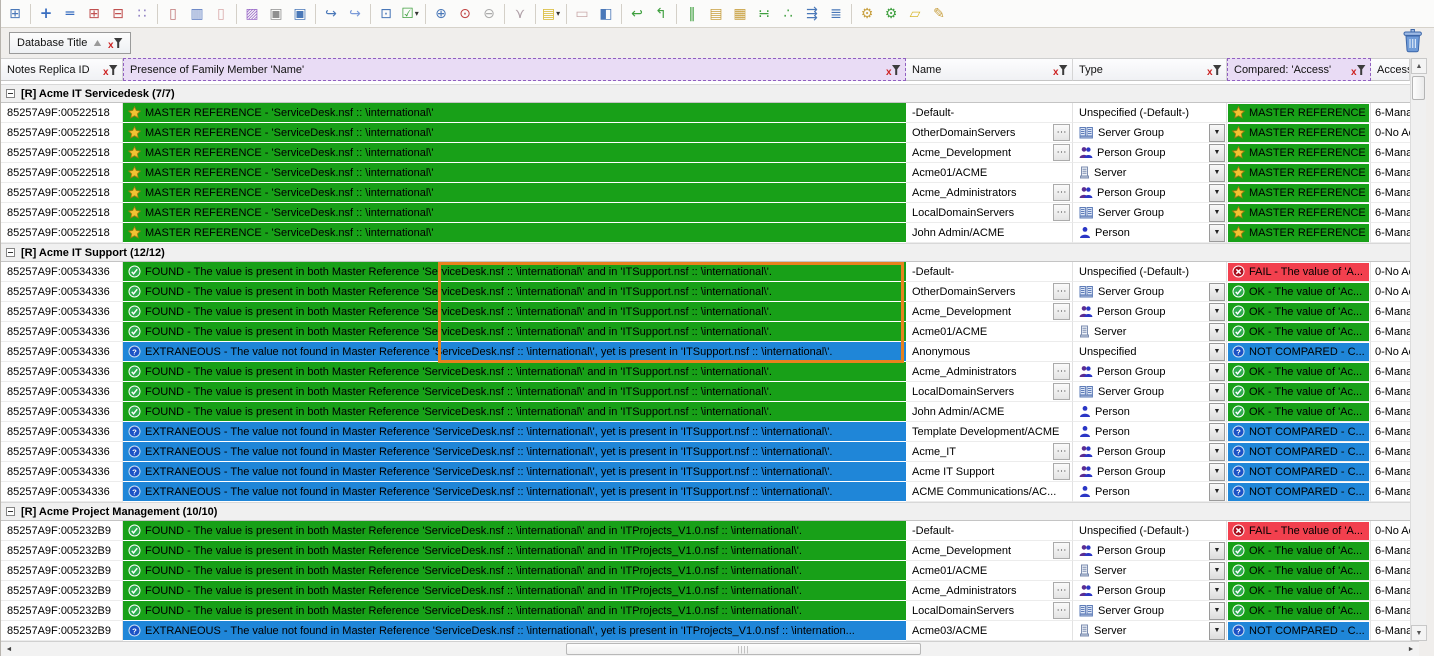  I want to click on scroll-up-button: ▲, so click(1419, 66).